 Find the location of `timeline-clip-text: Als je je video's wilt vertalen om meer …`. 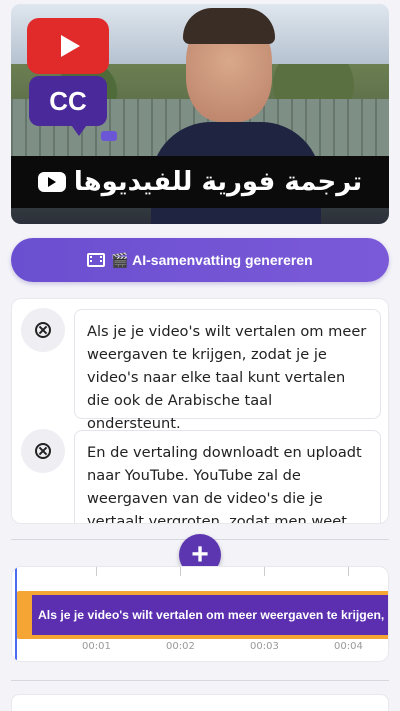

timeline-clip-text: Als je je video's wilt vertalen om meer … is located at coordinates (210, 615).